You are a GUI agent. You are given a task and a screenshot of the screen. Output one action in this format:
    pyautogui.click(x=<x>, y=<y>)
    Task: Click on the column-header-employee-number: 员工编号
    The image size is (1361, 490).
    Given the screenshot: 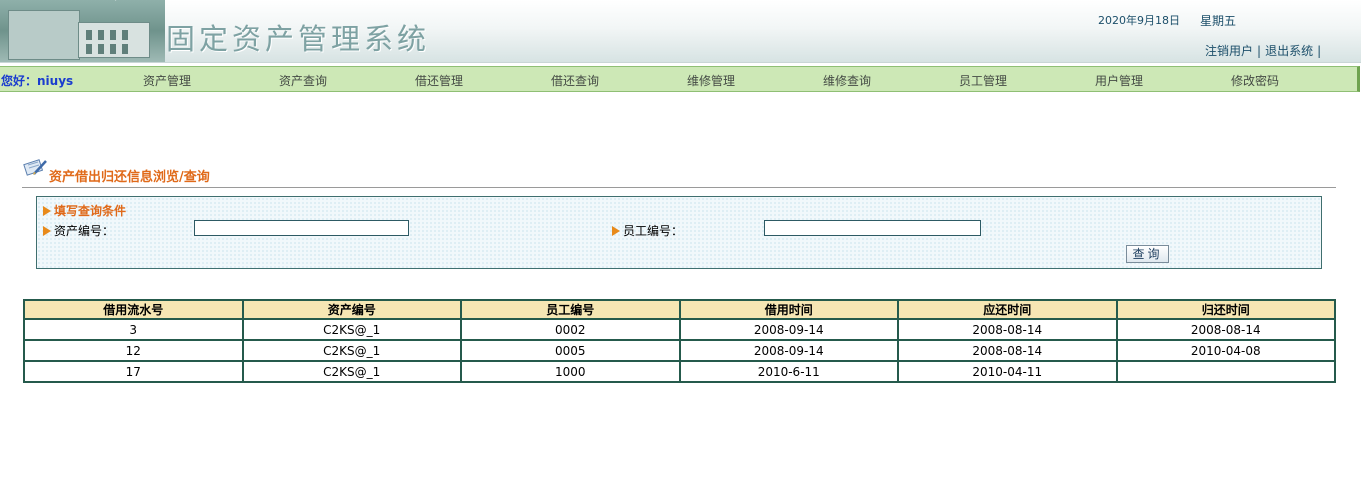 What is the action you would take?
    pyautogui.click(x=570, y=309)
    